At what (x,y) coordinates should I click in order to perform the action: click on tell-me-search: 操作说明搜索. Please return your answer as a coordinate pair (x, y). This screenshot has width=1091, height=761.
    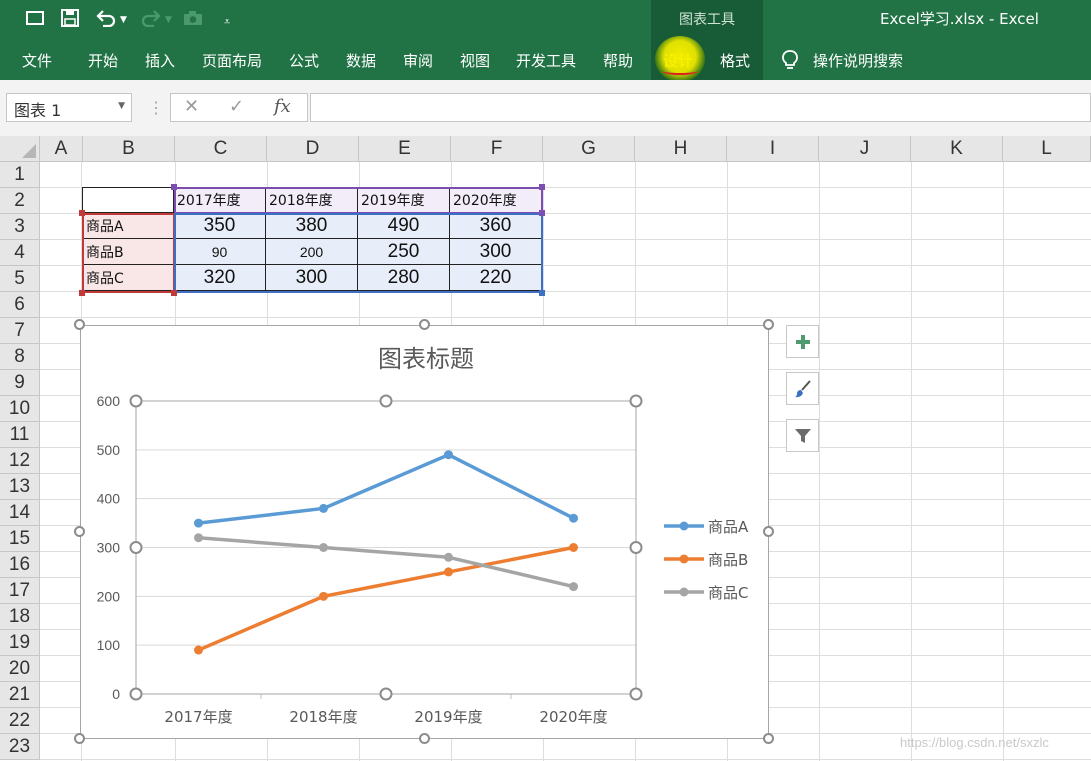
    Looking at the image, I should click on (858, 60).